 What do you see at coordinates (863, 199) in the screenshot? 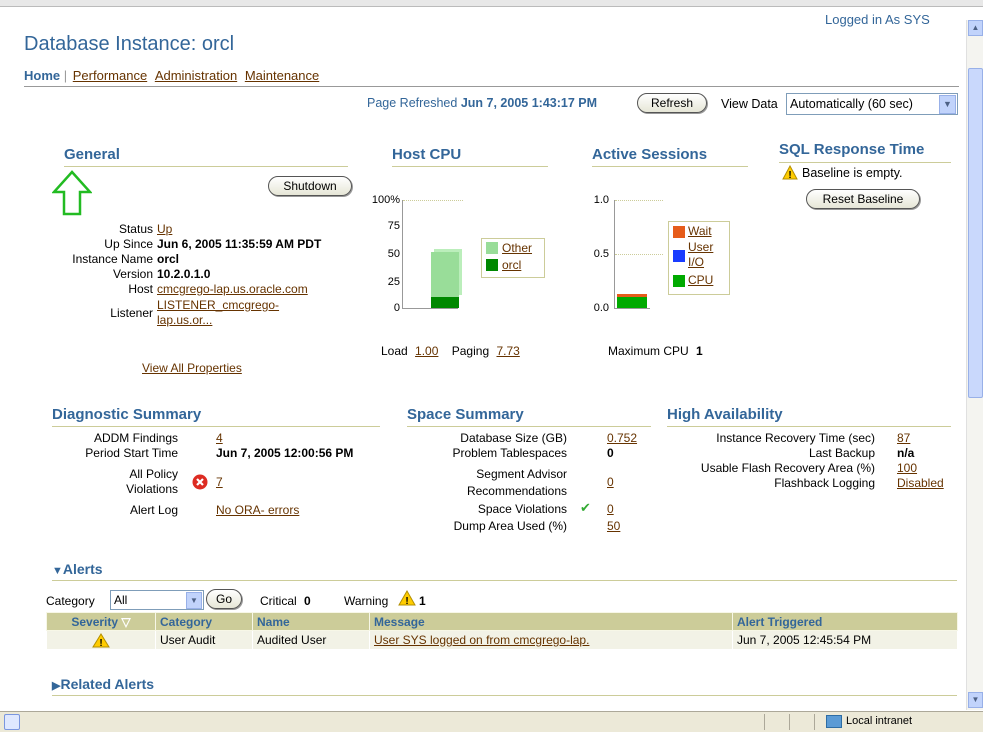
I see `reset-baseline-button: Reset Baseline` at bounding box center [863, 199].